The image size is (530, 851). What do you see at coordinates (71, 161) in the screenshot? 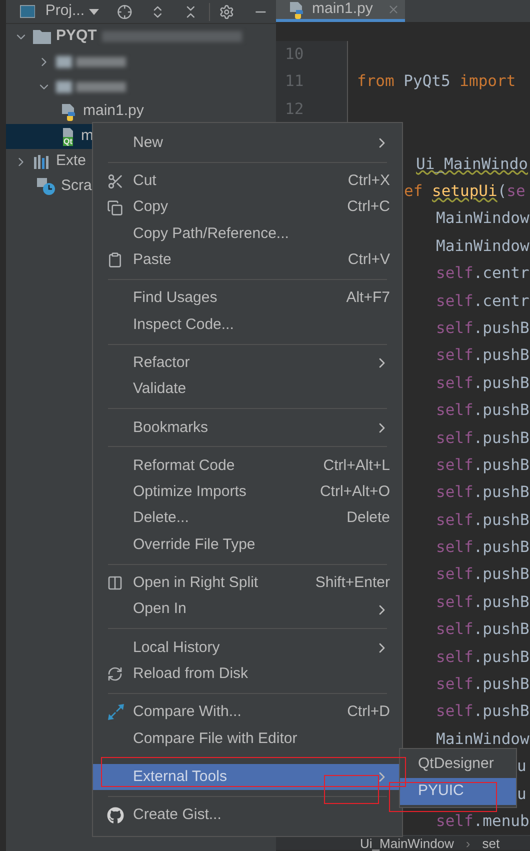
I see `tree-item-label: Exte` at bounding box center [71, 161].